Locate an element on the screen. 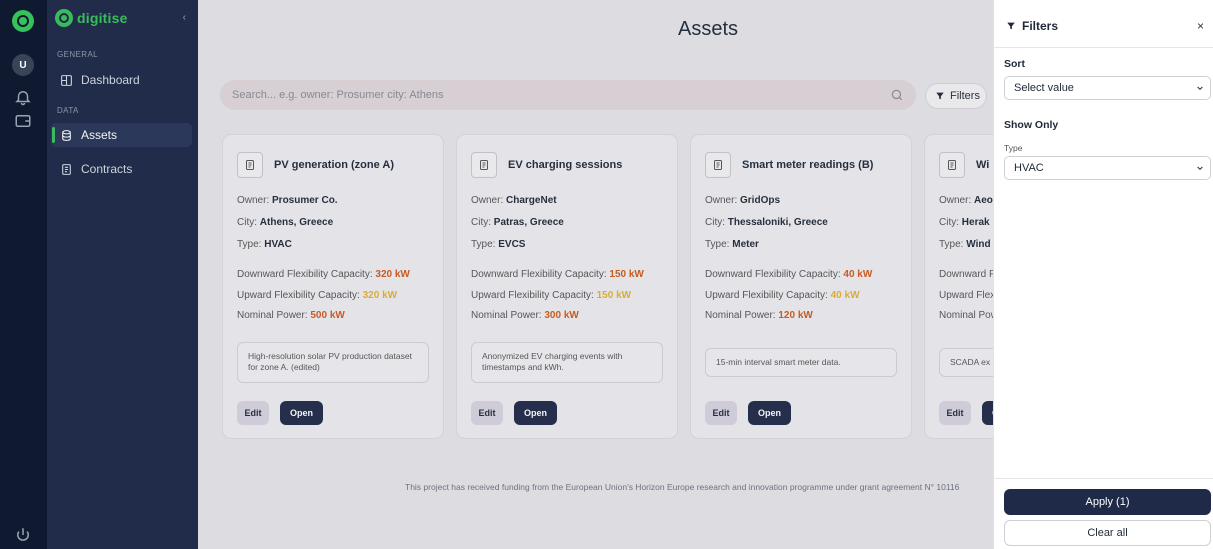  funnel-icon is located at coordinates (1011, 26).